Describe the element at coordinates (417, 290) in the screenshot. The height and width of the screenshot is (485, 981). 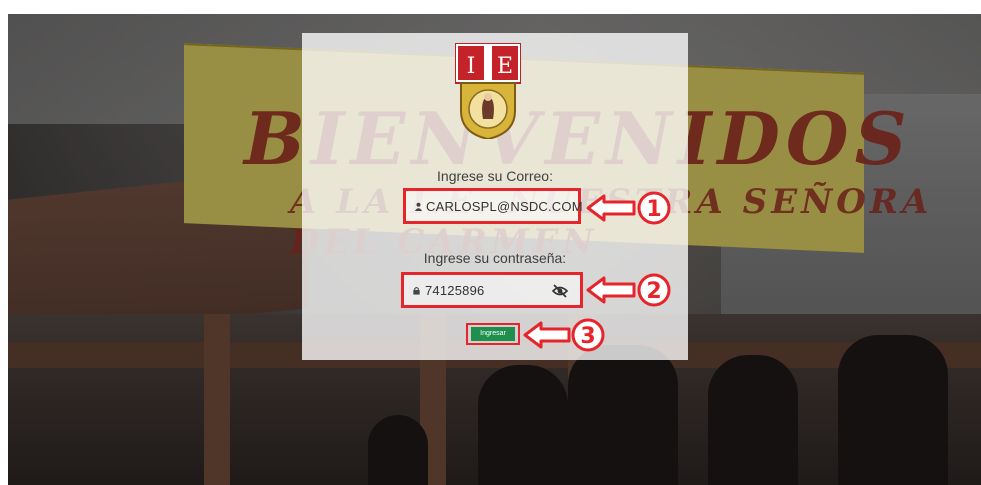
I see `lock-icon` at that location.